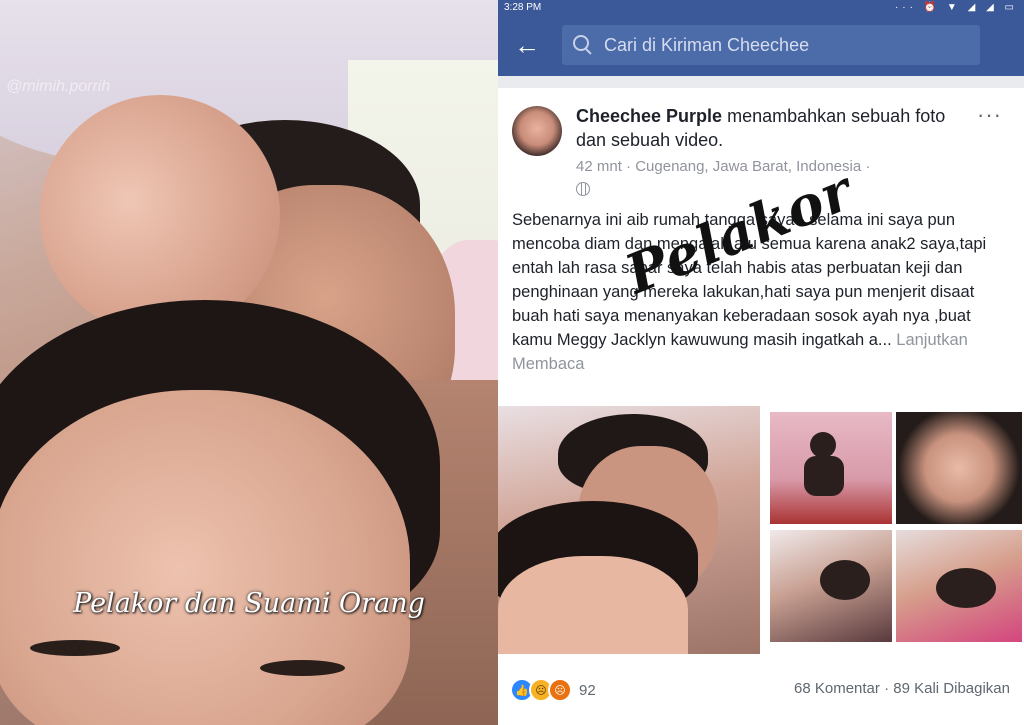 Image resolution: width=1024 pixels, height=725 pixels. What do you see at coordinates (649, 116) in the screenshot?
I see `author-name: Cheechee Purple` at bounding box center [649, 116].